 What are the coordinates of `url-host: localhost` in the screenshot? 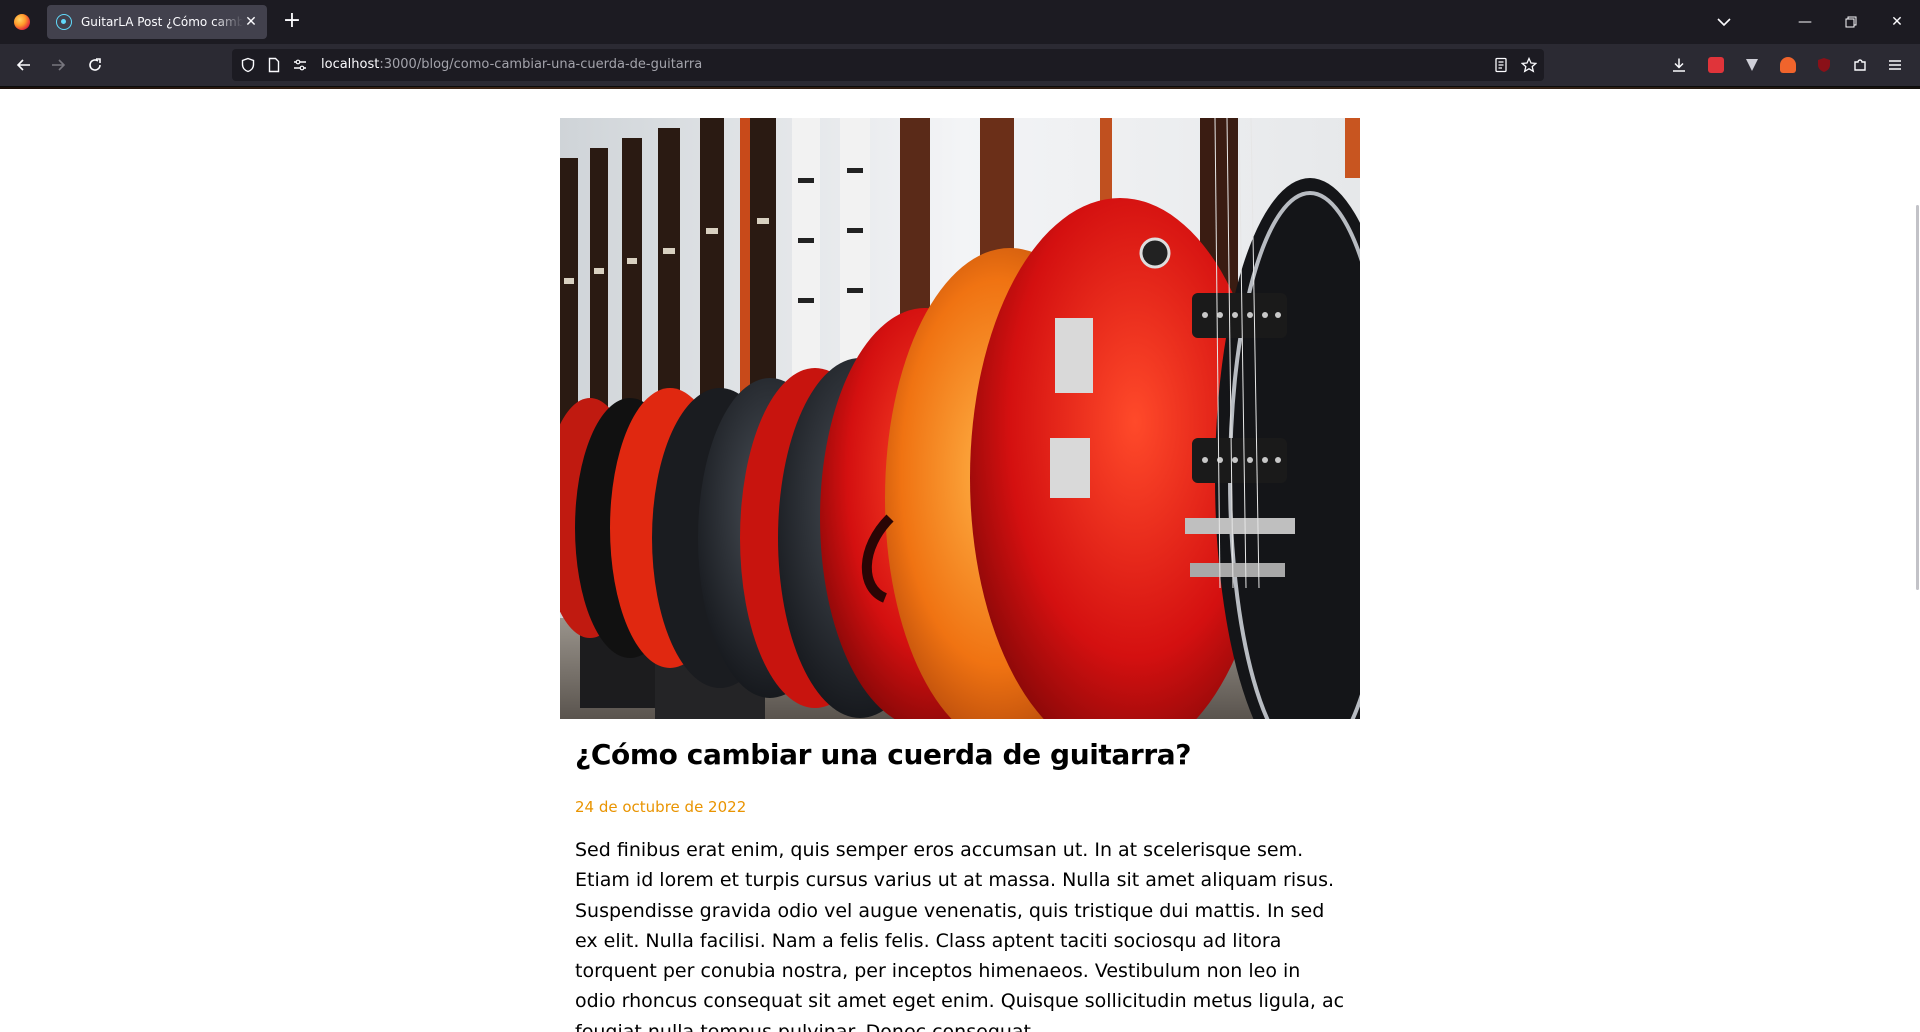 It's located at (350, 64).